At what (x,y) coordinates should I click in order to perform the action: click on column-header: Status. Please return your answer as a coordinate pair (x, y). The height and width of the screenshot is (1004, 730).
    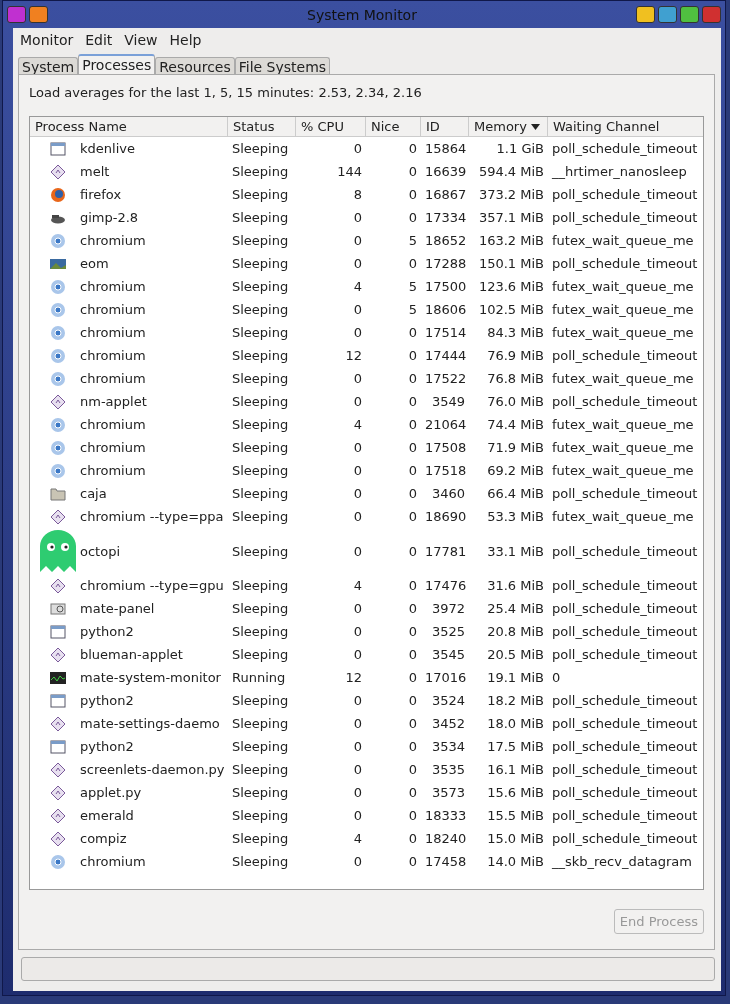
    Looking at the image, I should click on (262, 126).